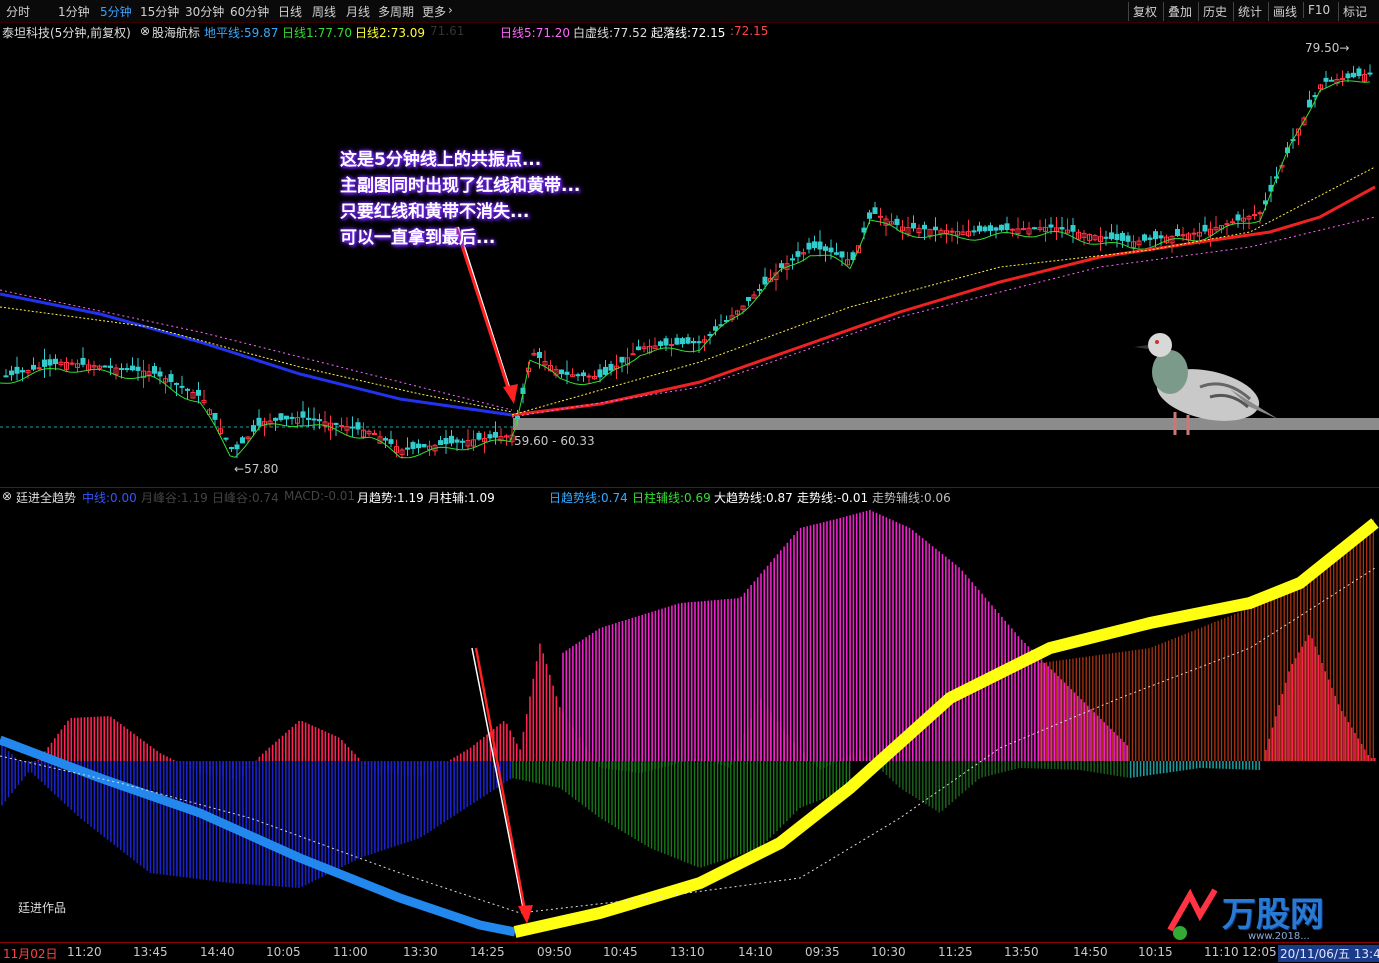  I want to click on time-label: 10:15, so click(1155, 952).